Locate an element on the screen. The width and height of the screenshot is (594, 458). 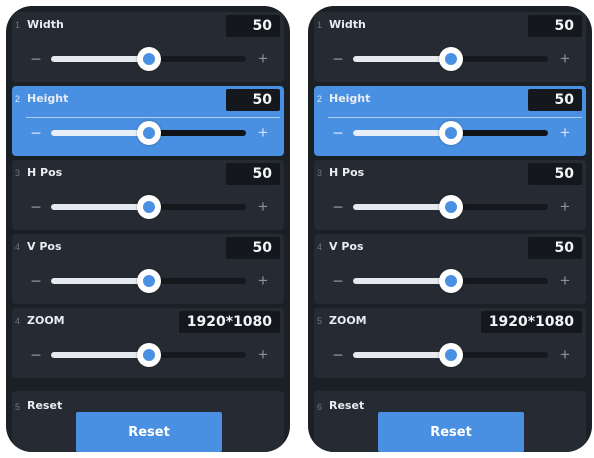
right-setting-row-height: 2 Height 50 − + is located at coordinates (450, 121).